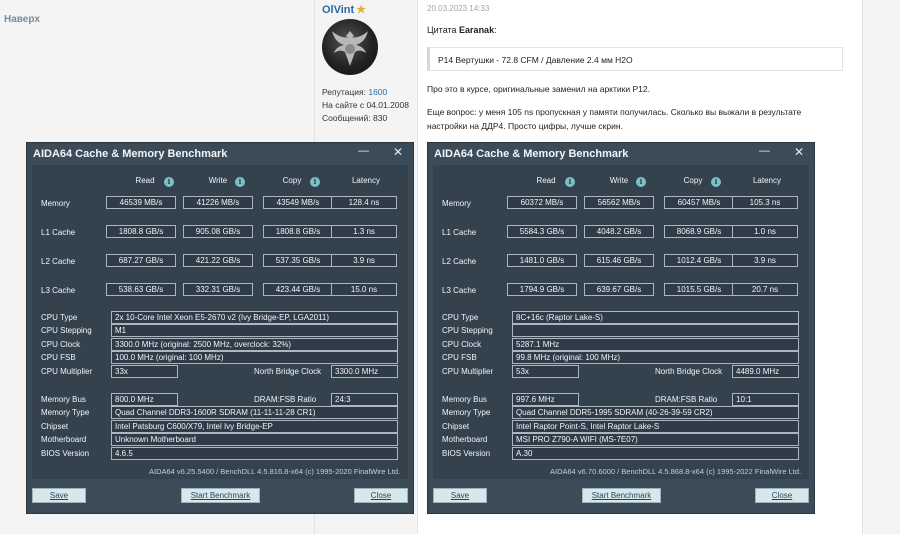 This screenshot has width=900, height=534. What do you see at coordinates (476, 30) in the screenshot?
I see `quote-author: Earanak` at bounding box center [476, 30].